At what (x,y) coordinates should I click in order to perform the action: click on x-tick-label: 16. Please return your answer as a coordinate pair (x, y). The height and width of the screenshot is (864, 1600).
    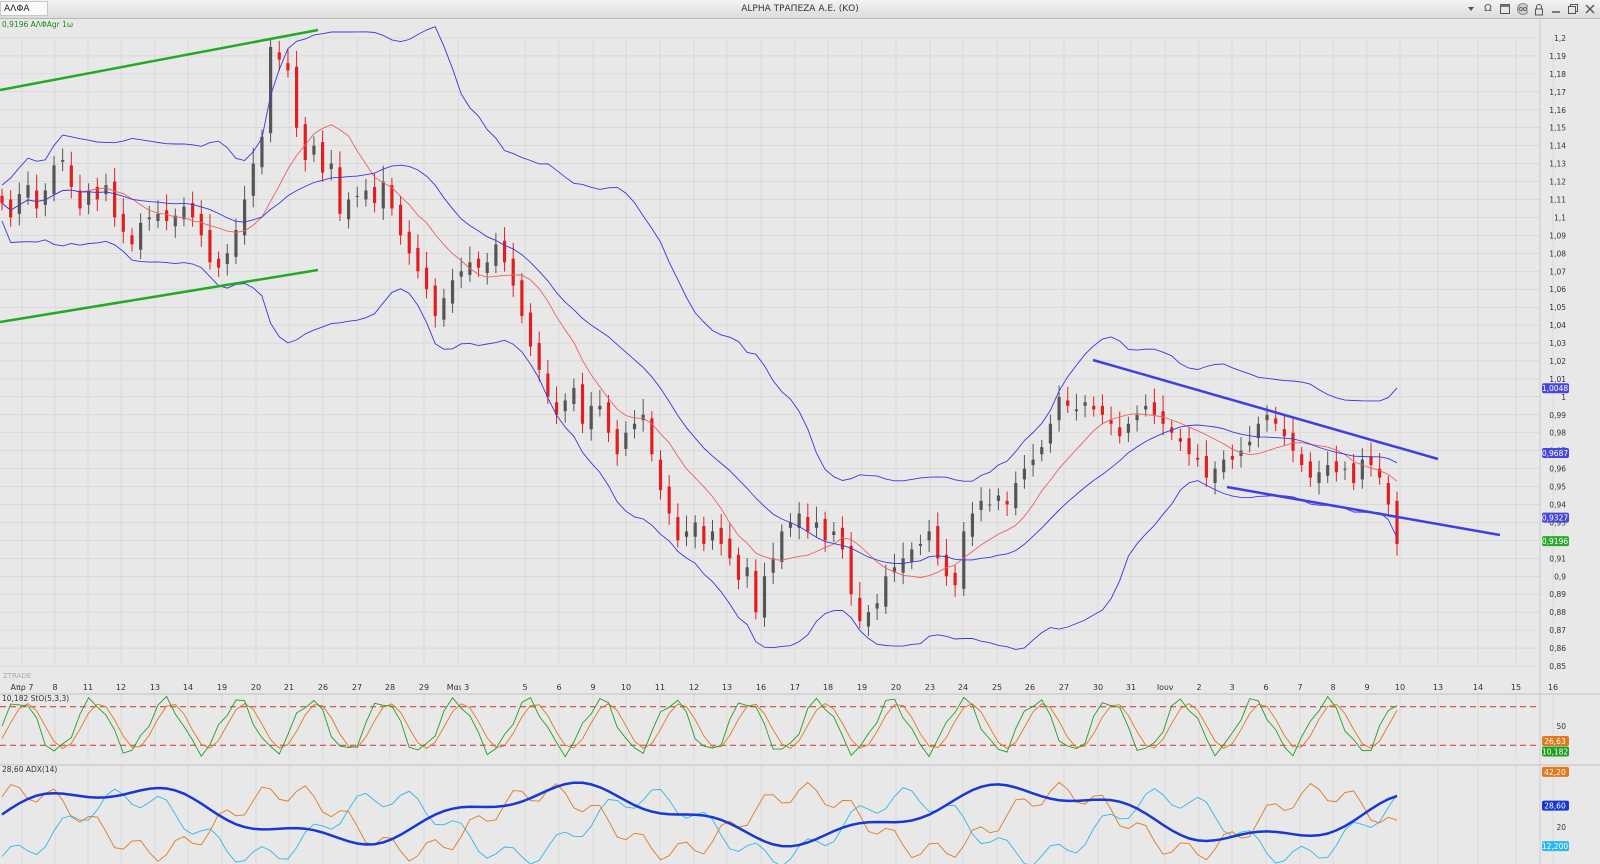
    Looking at the image, I should click on (1553, 687).